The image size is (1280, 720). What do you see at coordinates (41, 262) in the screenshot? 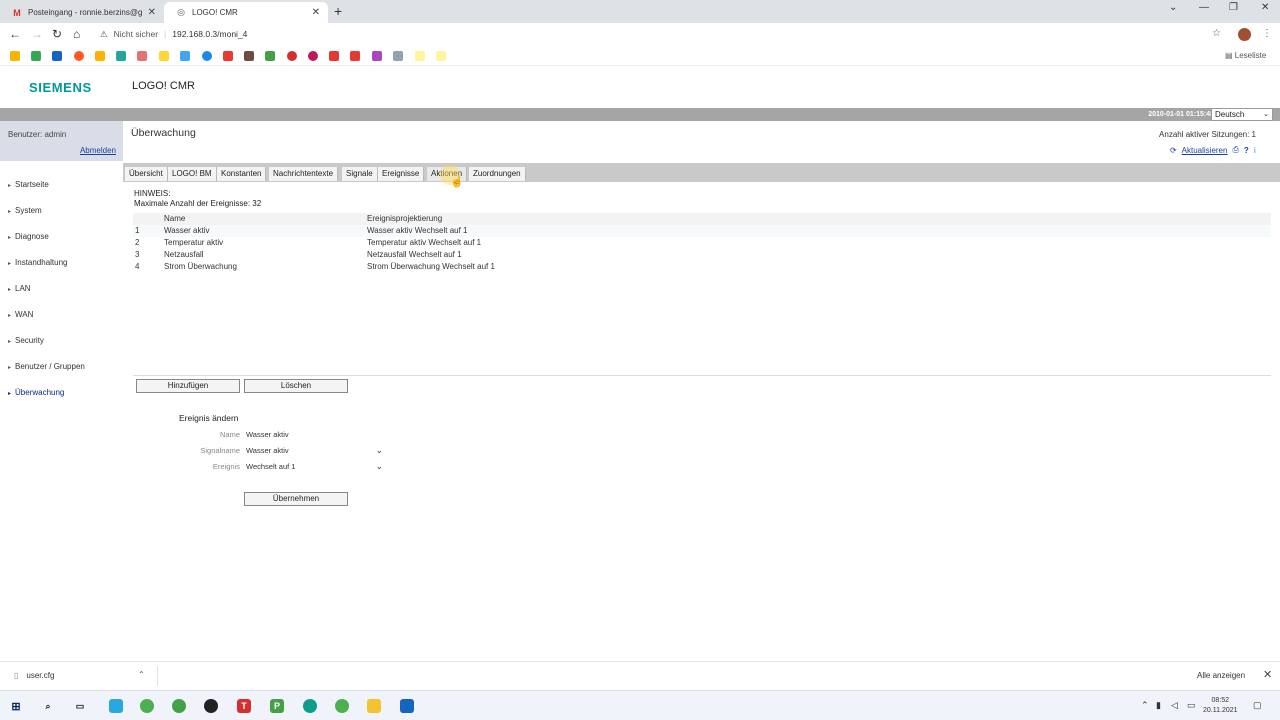
I see `sidebar-item-label: Instandhaltung` at bounding box center [41, 262].